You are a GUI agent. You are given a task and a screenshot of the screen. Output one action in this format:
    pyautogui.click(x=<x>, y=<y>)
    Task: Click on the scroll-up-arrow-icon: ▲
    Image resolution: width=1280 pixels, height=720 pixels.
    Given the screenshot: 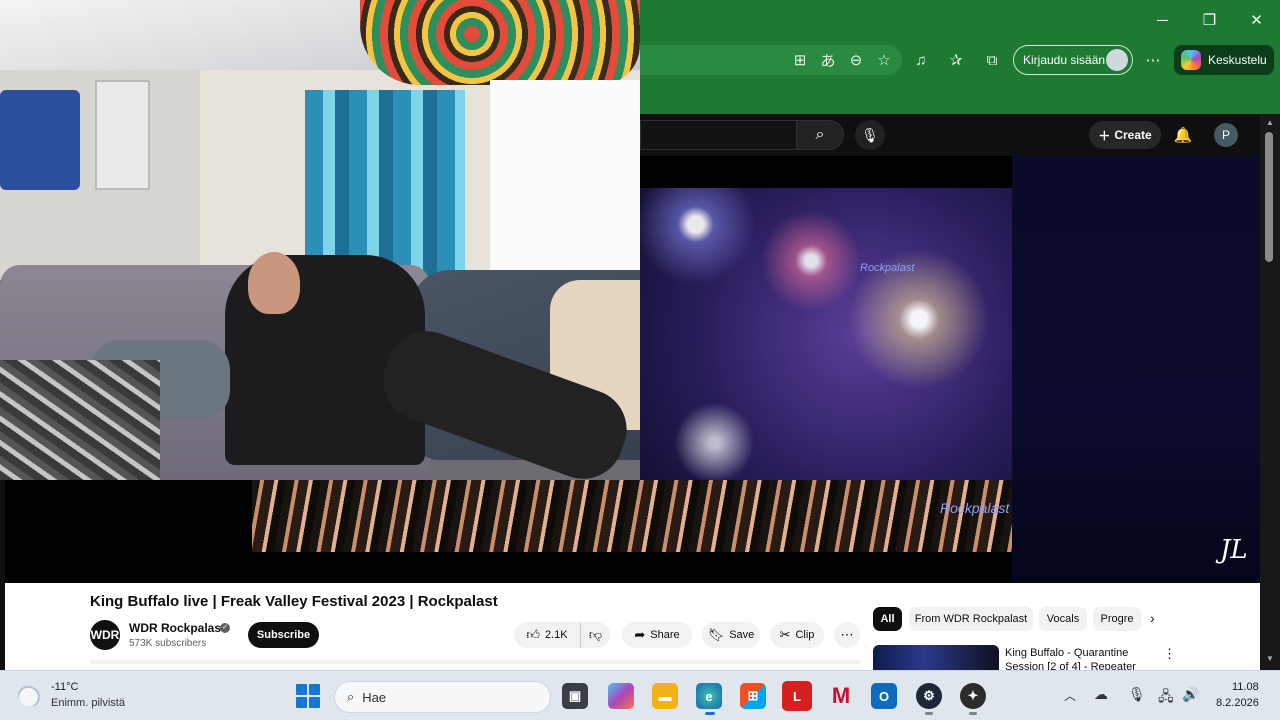 What is the action you would take?
    pyautogui.click(x=1270, y=124)
    